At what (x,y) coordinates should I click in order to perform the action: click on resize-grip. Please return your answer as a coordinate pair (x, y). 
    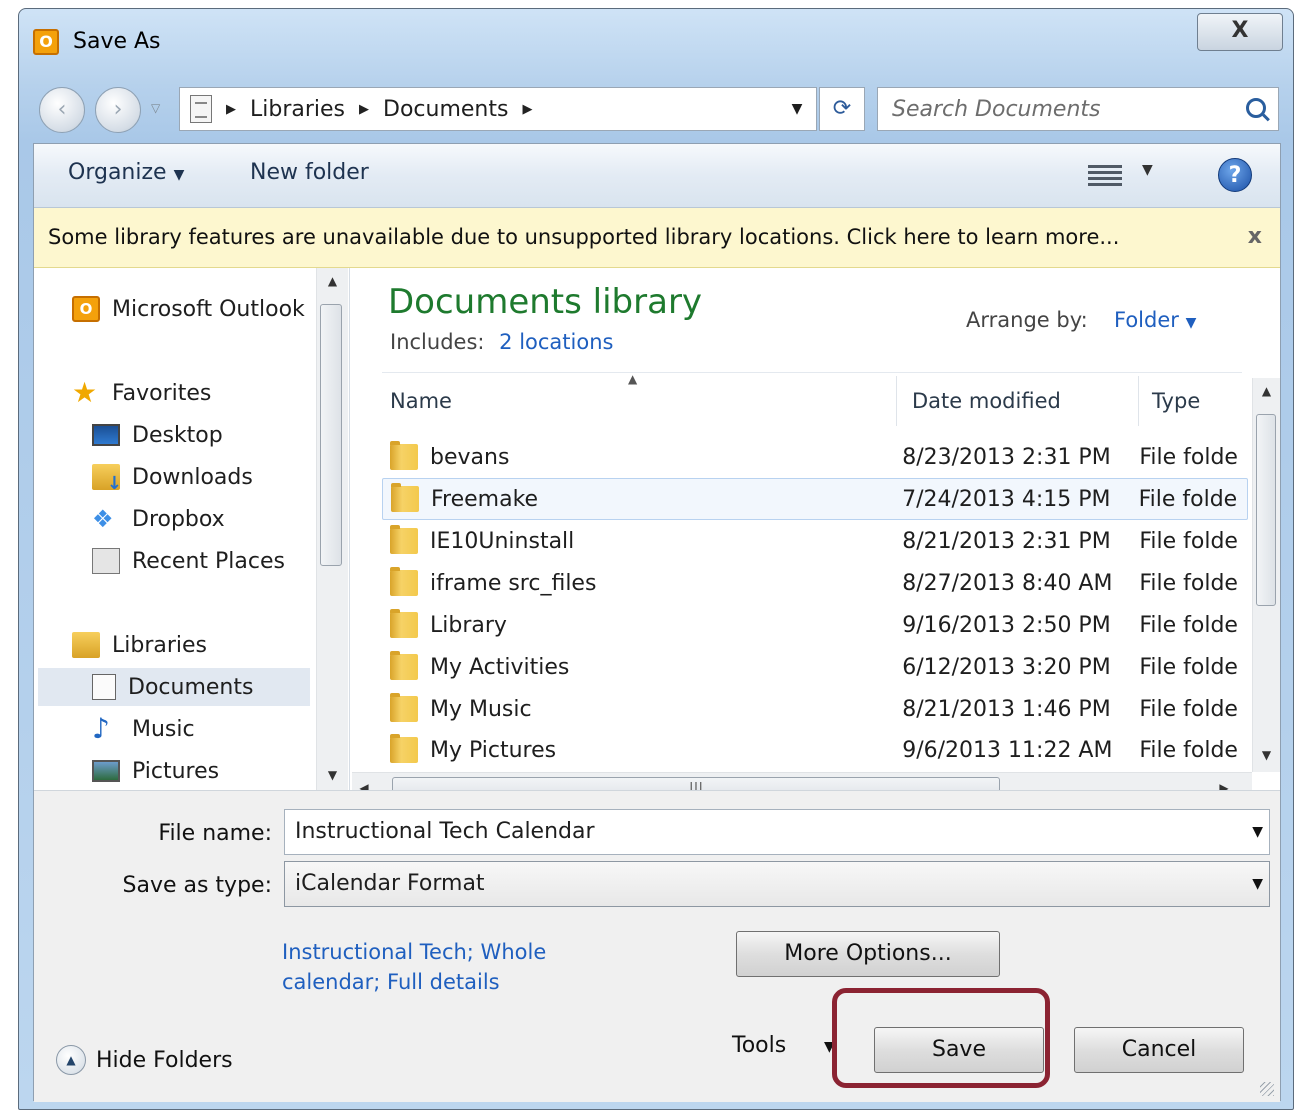
    Looking at the image, I should click on (1267, 1089).